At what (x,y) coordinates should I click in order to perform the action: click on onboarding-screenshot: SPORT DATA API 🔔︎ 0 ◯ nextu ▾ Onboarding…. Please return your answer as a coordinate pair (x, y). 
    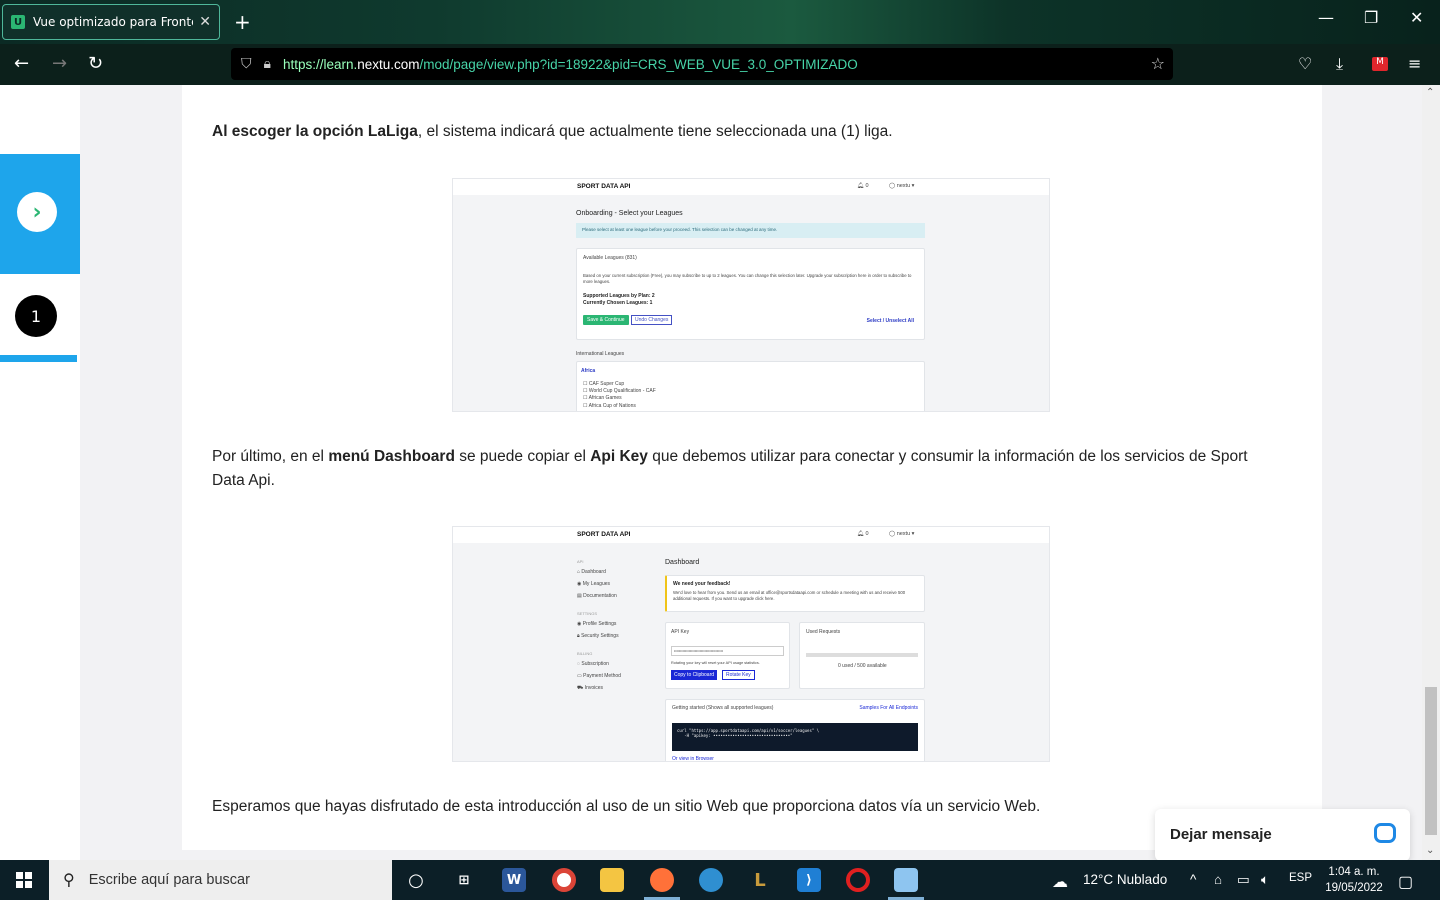
    Looking at the image, I should click on (751, 295).